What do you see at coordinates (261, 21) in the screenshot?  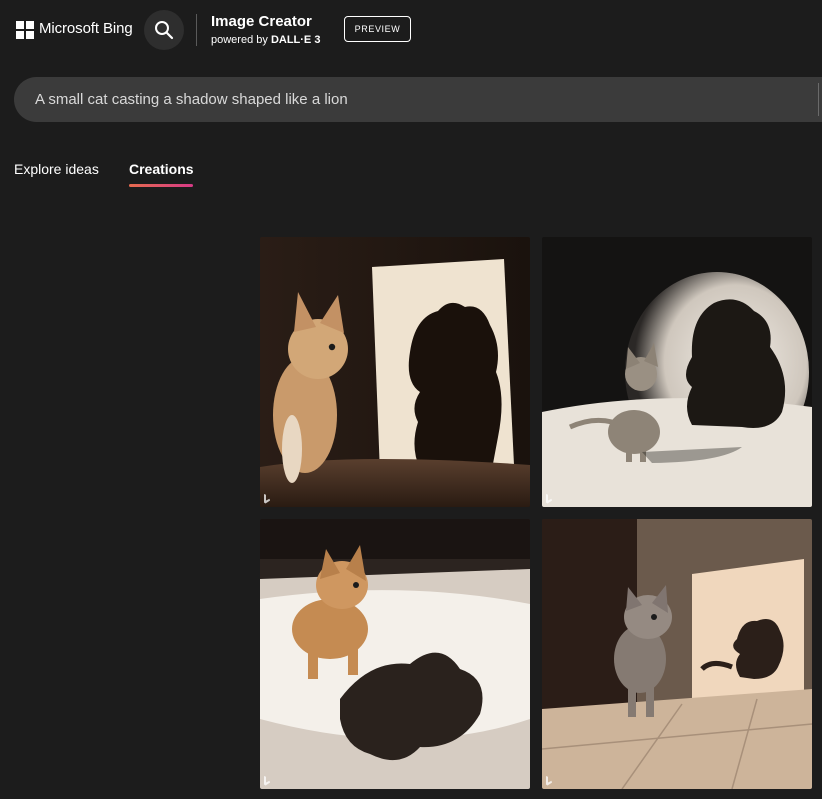 I see `app-title: Image Creator` at bounding box center [261, 21].